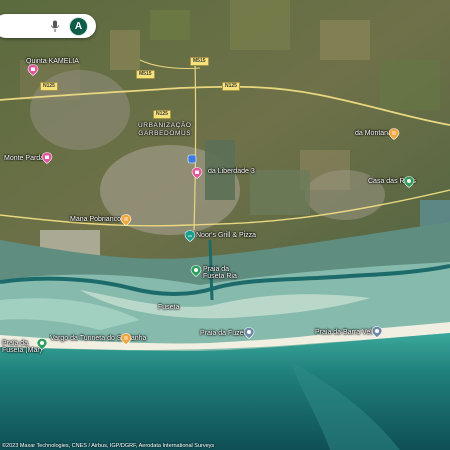  Describe the element at coordinates (231, 171) in the screenshot. I see `label-liberdade: da Liberdade 3` at that location.